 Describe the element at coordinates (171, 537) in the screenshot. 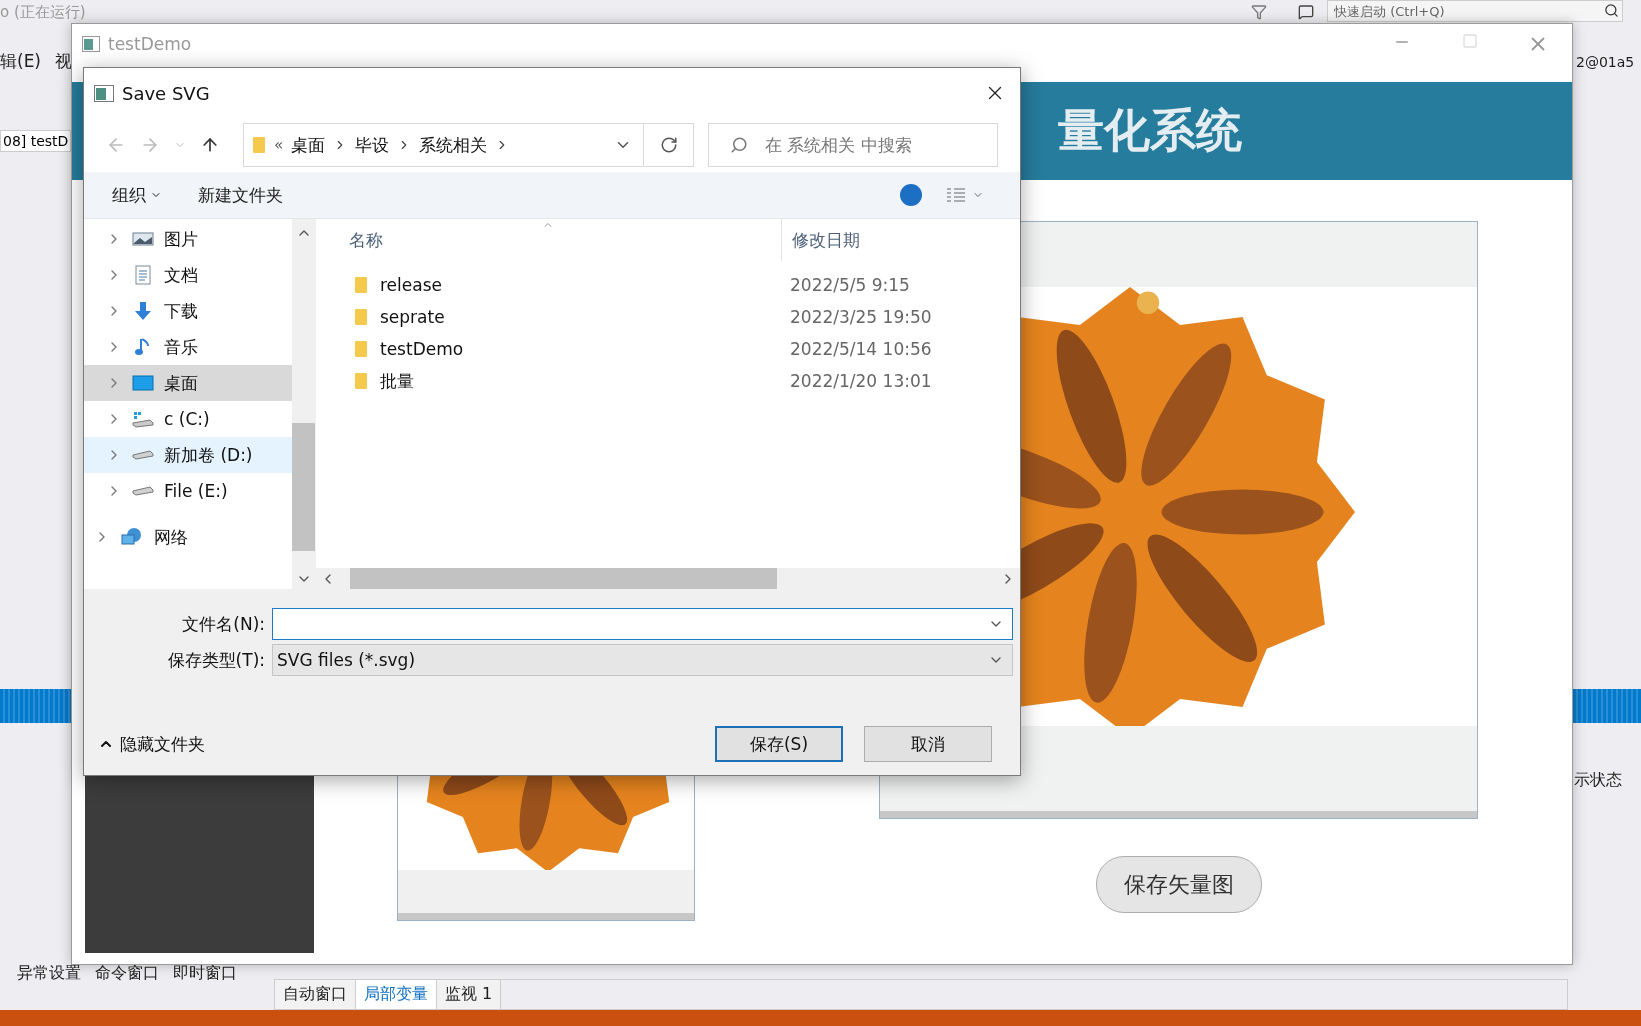

I see `nav-tree-label: 网络` at that location.